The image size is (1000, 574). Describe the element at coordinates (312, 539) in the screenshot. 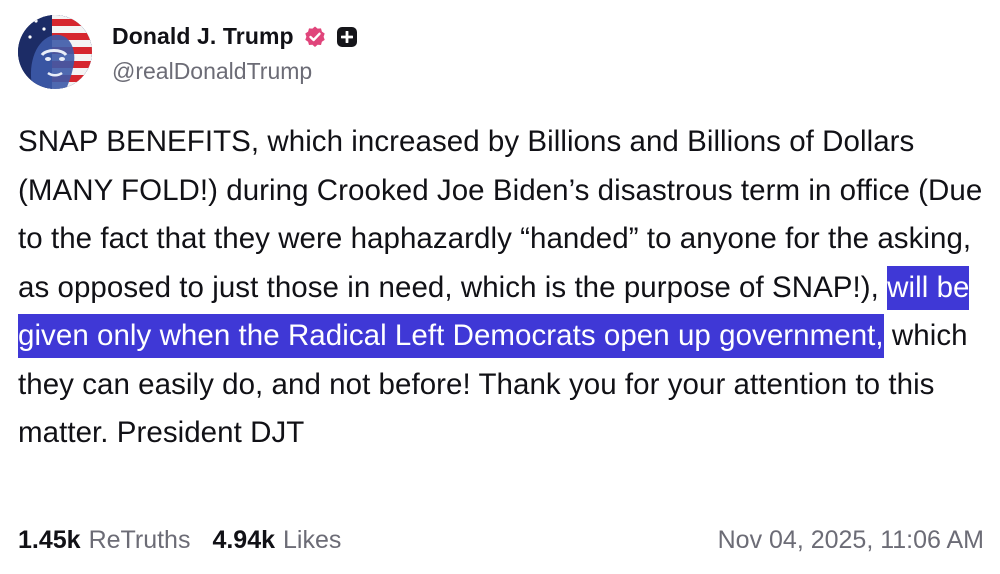

I see `likes-label: Likes` at that location.